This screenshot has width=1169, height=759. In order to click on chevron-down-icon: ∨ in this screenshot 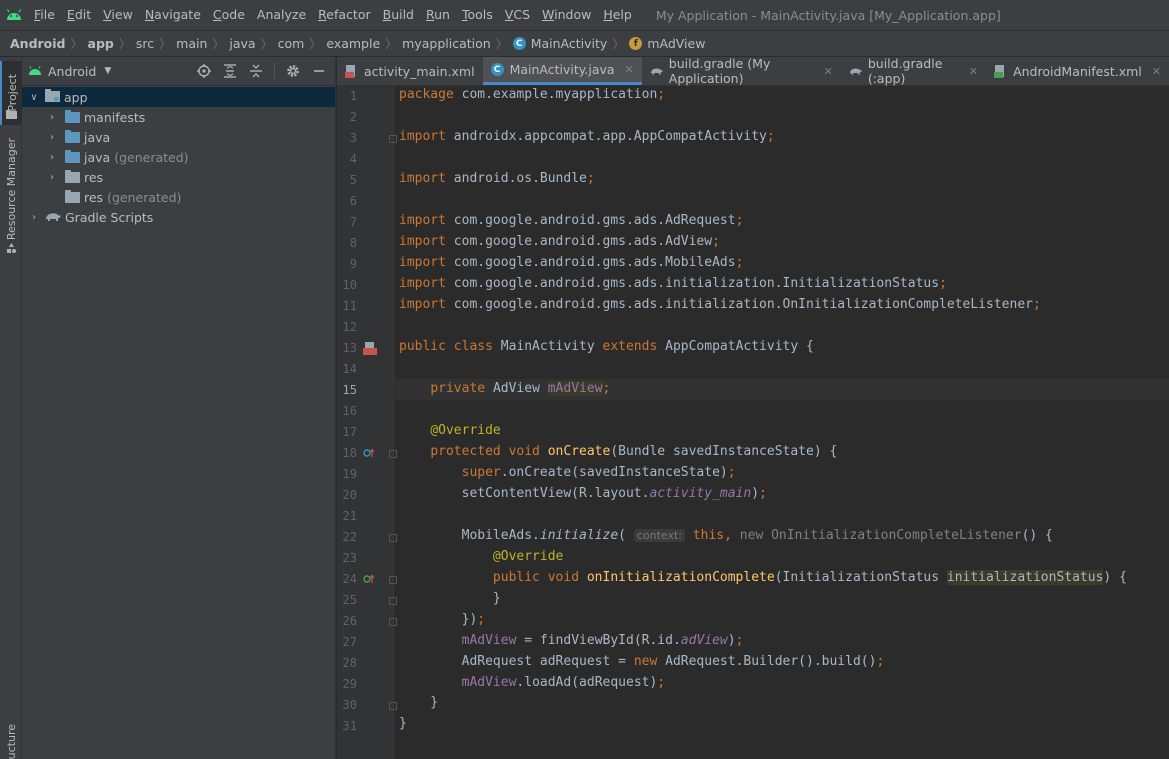, I will do `click(34, 97)`.